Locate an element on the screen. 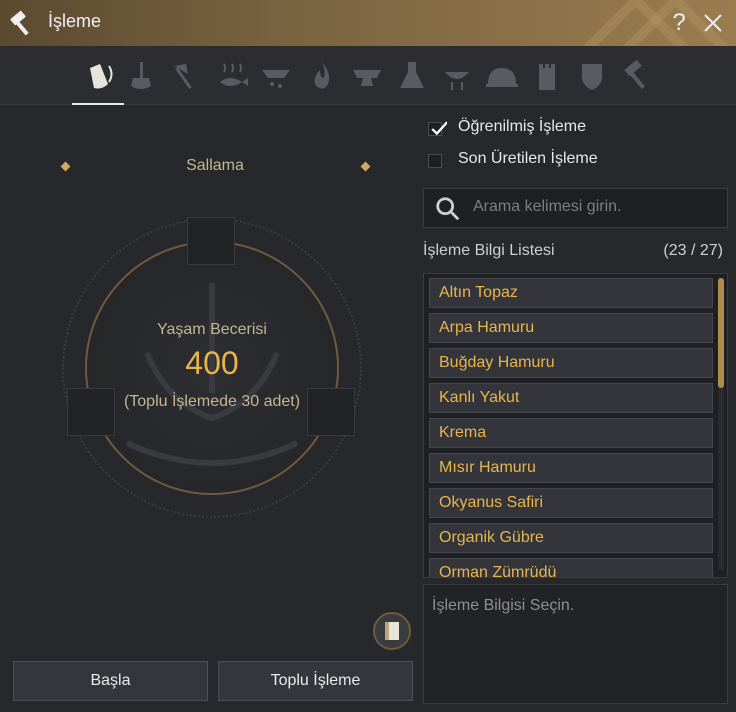  tab-grinding is located at coordinates (141, 76).